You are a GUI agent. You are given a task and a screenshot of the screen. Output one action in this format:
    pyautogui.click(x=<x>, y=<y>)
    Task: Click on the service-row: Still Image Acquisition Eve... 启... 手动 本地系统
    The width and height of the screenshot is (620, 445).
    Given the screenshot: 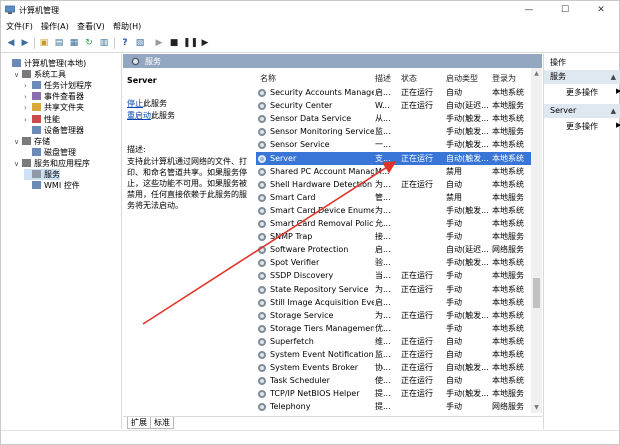 What is the action you would take?
    pyautogui.click(x=393, y=302)
    